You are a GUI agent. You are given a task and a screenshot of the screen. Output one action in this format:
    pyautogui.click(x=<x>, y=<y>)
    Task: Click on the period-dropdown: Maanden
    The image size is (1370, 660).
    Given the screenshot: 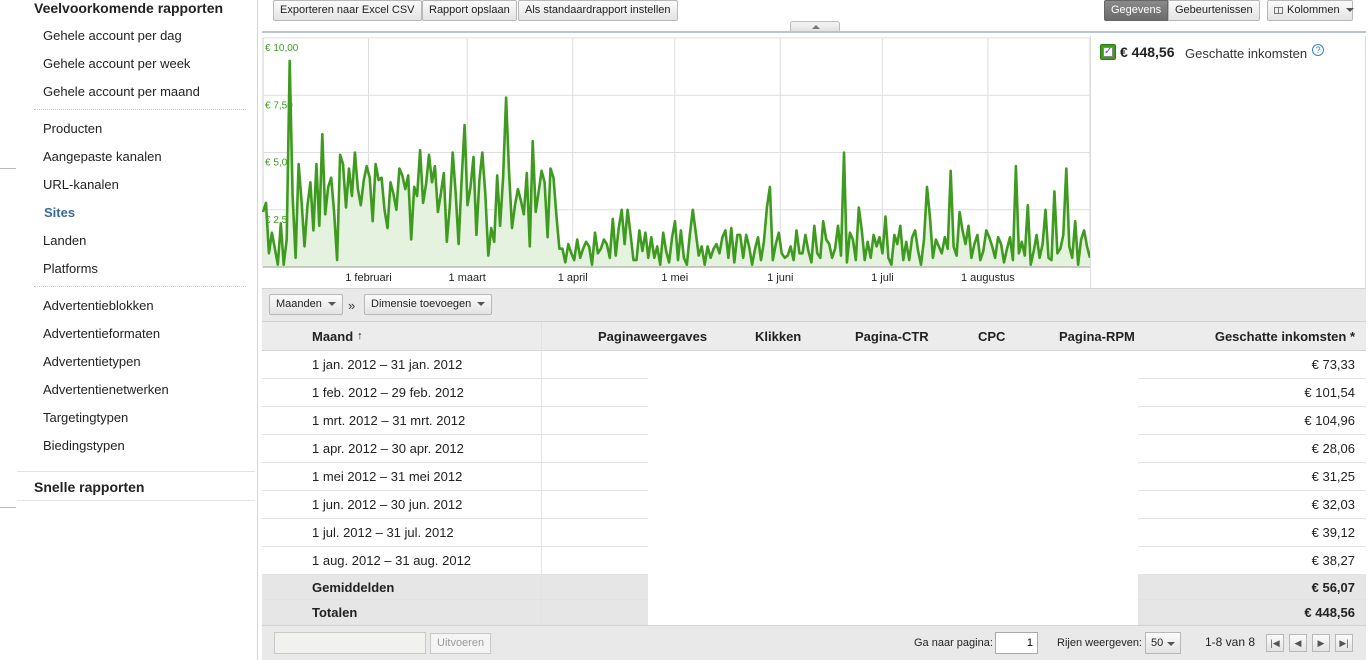 What is the action you would take?
    pyautogui.click(x=306, y=304)
    